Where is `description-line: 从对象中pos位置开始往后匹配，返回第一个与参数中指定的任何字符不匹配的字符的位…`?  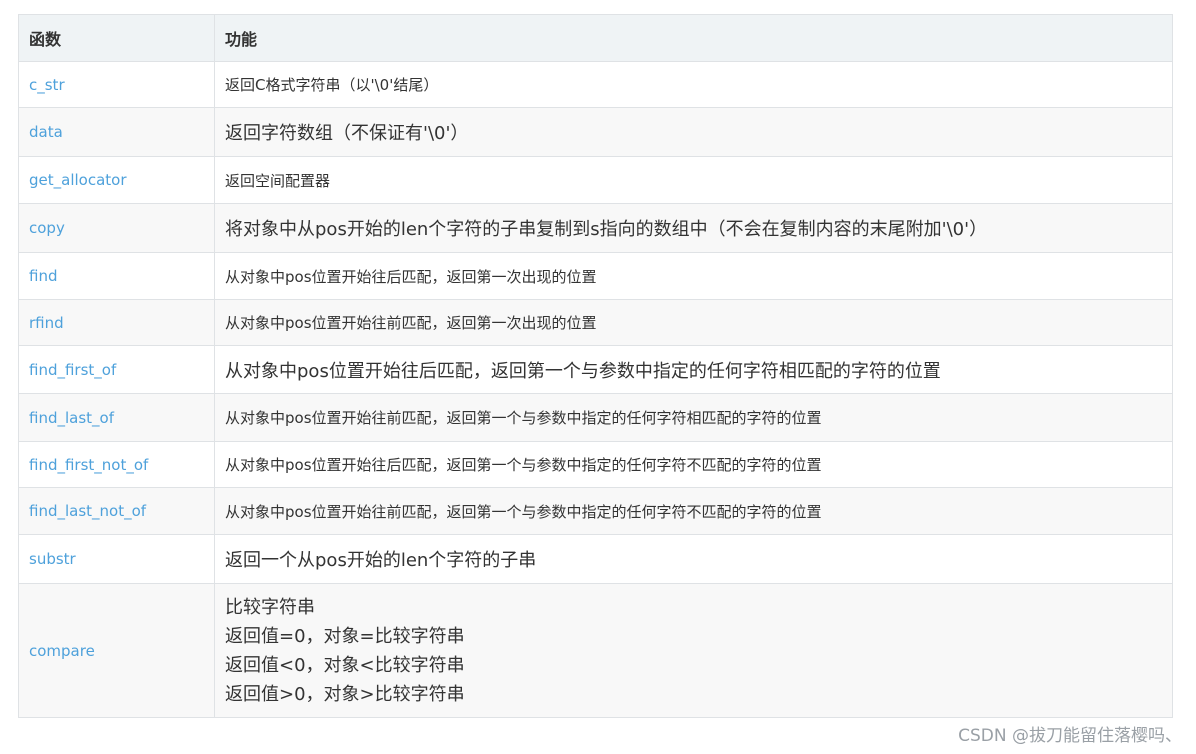 description-line: 从对象中pos位置开始往后匹配，返回第一个与参数中指定的任何字符不匹配的字符的位… is located at coordinates (523, 465).